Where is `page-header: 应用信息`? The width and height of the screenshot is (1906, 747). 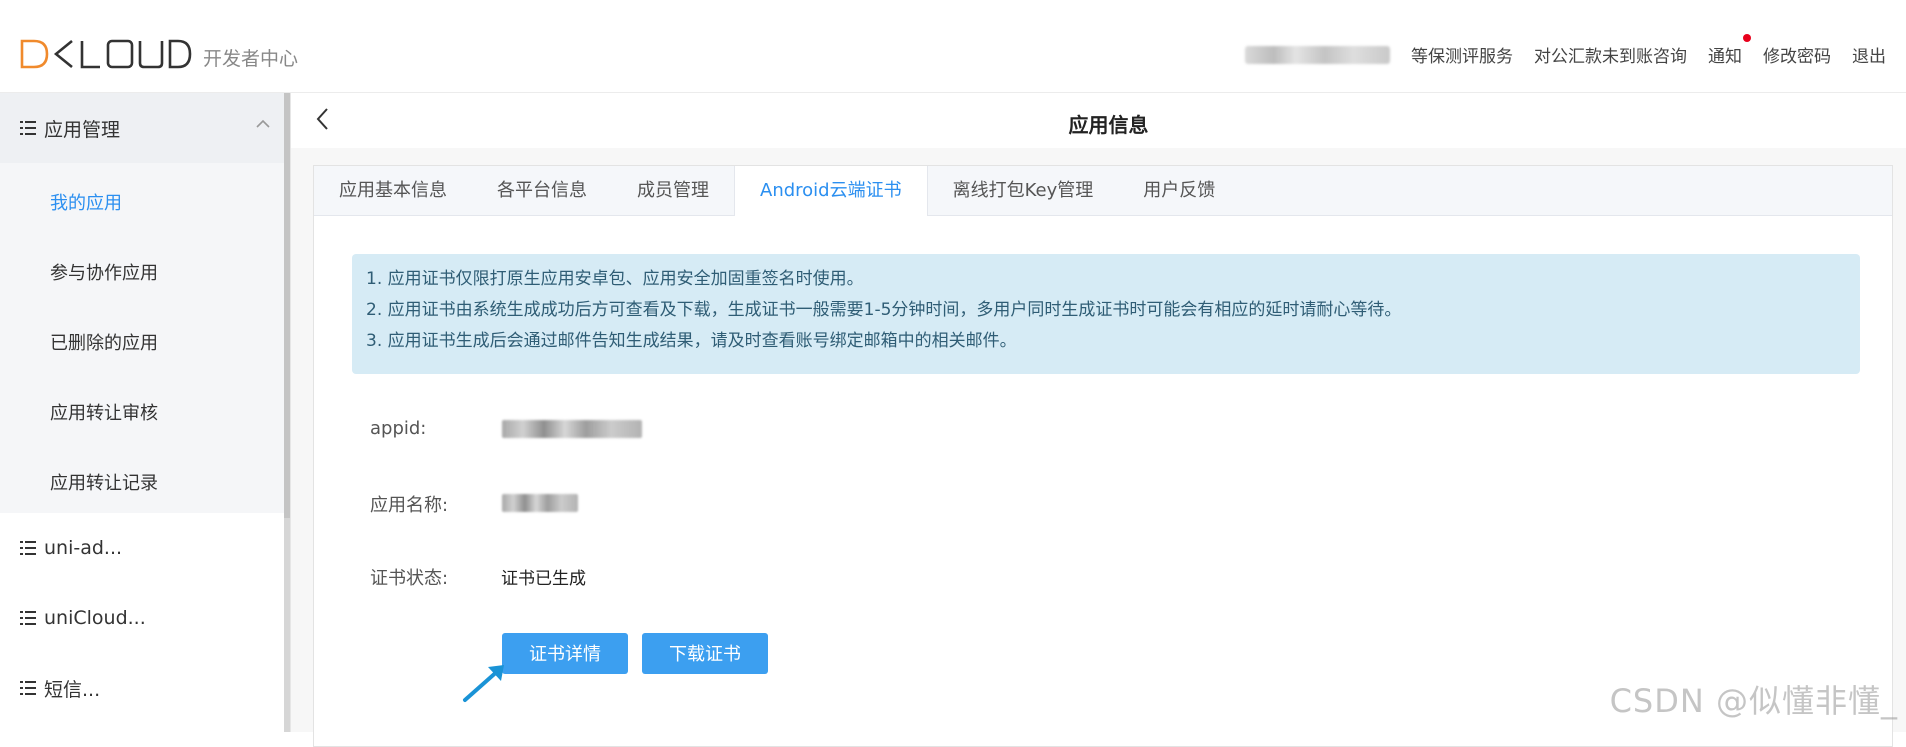
page-header: 应用信息 is located at coordinates (1098, 120).